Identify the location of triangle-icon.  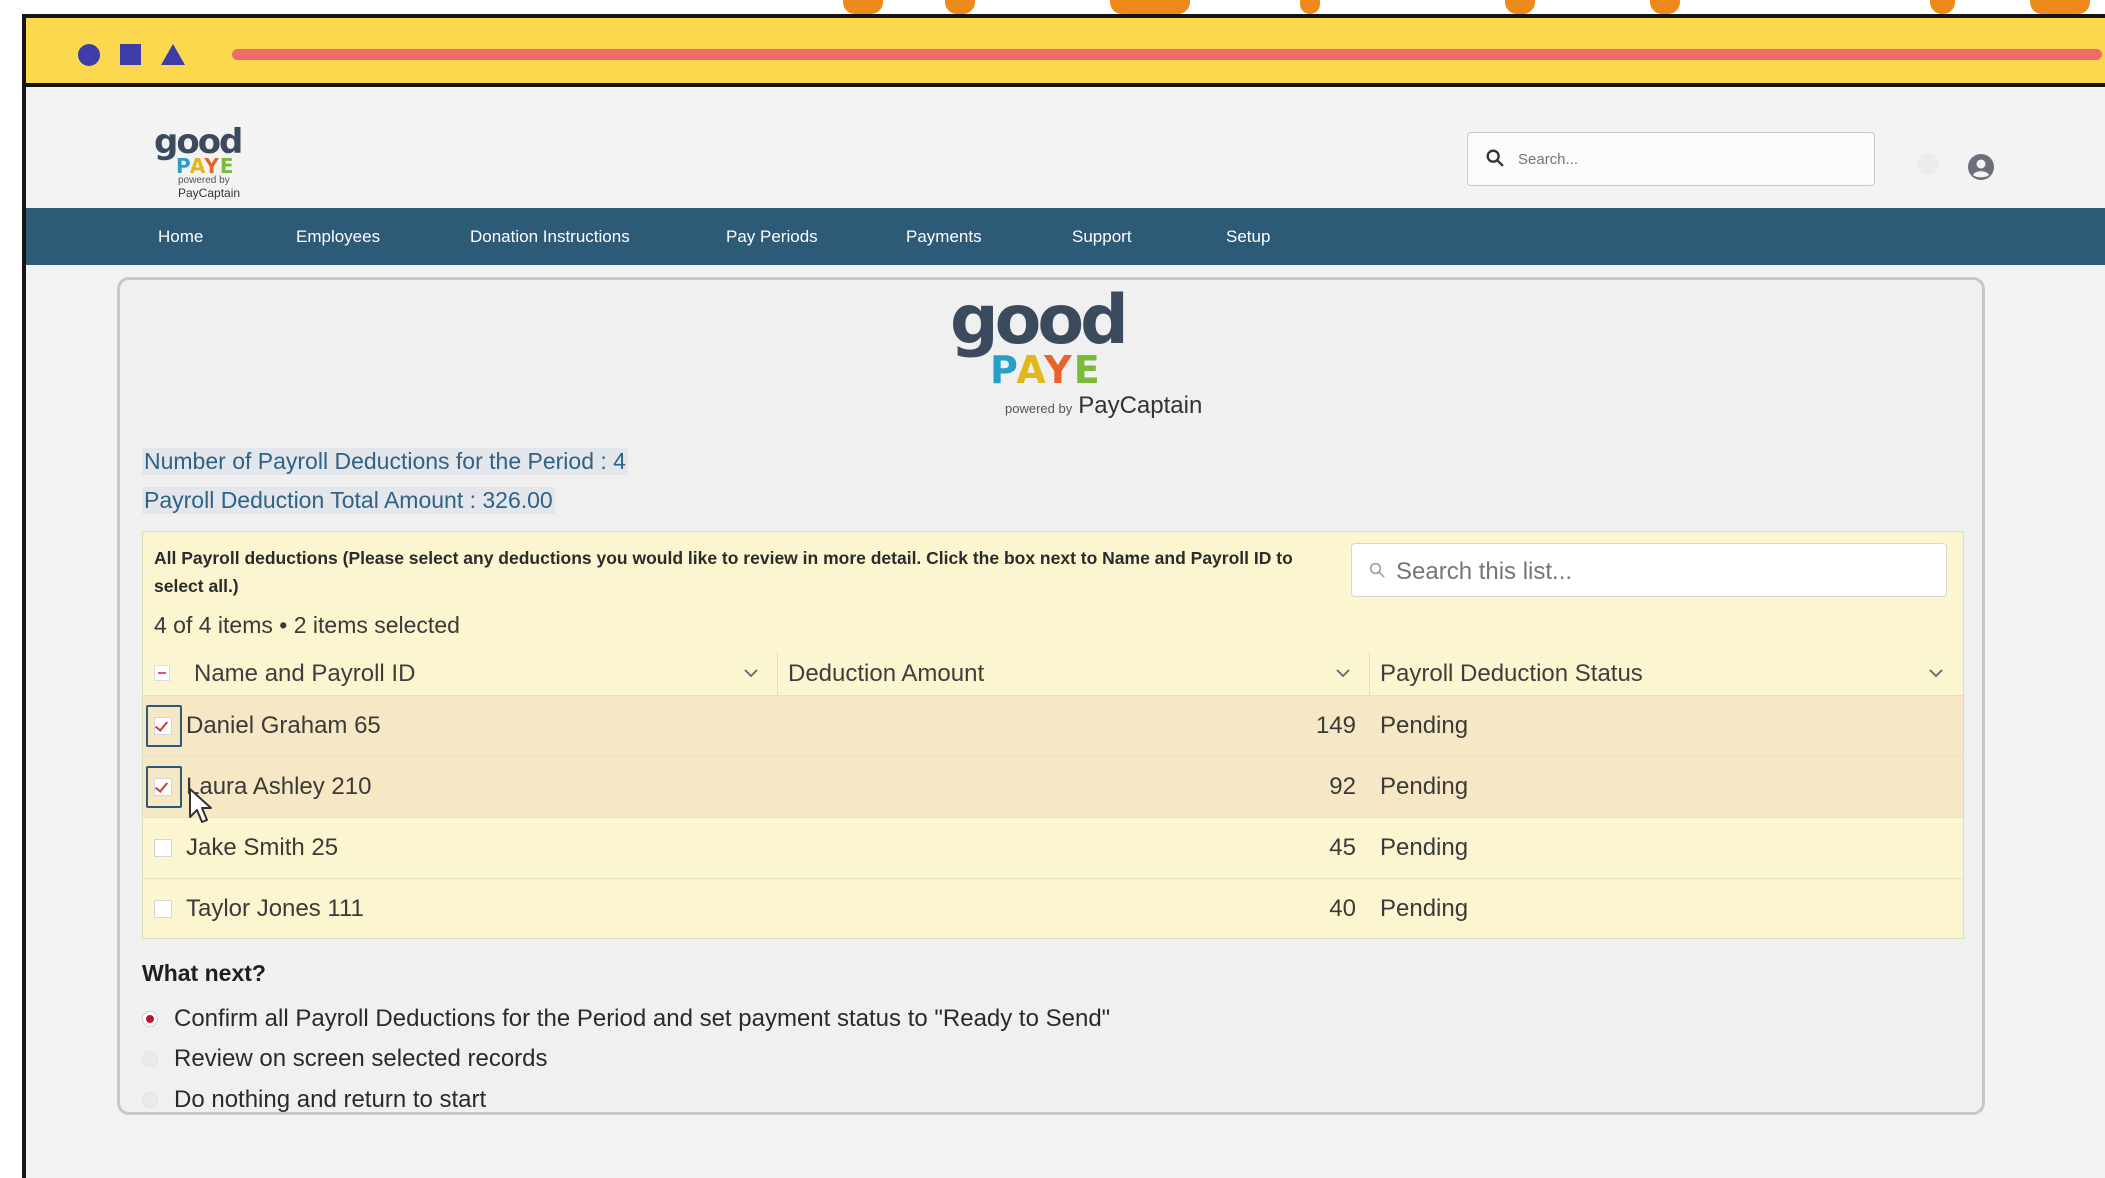
(173, 54).